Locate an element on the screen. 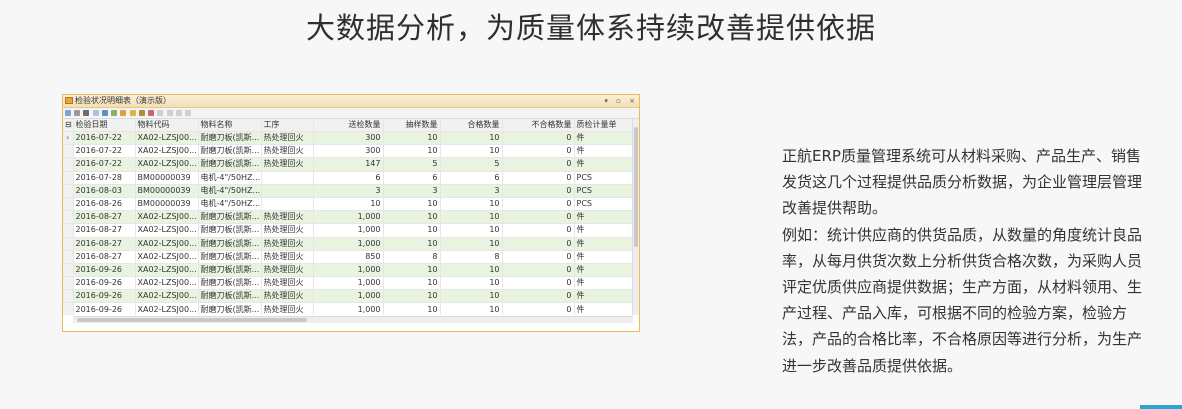  close-icon: × is located at coordinates (632, 101).